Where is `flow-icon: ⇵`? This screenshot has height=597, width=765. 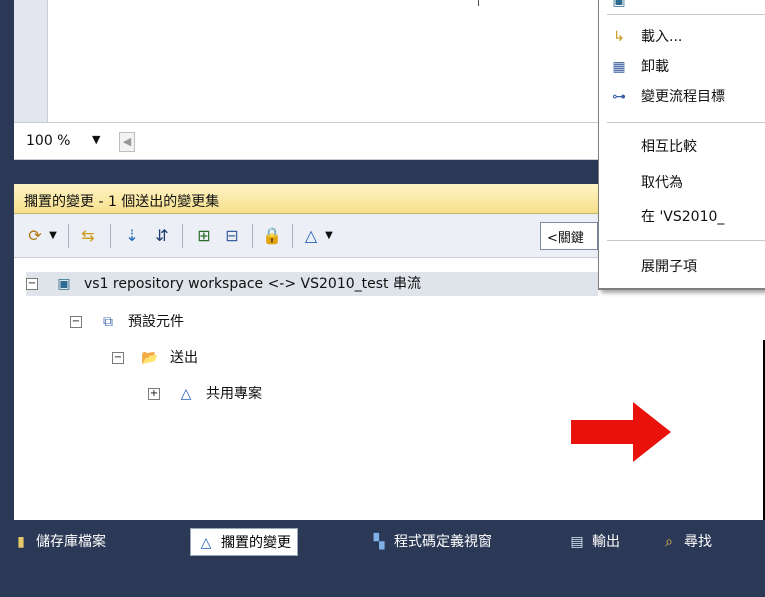 flow-icon: ⇵ is located at coordinates (162, 236).